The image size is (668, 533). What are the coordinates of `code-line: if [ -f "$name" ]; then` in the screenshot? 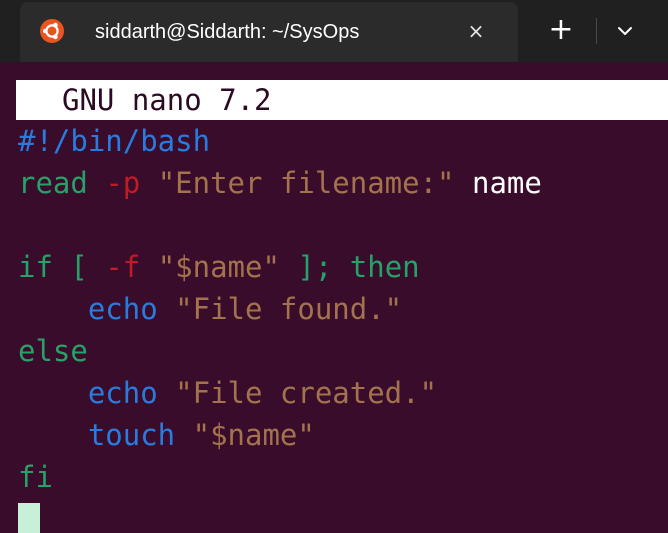 It's located at (343, 267).